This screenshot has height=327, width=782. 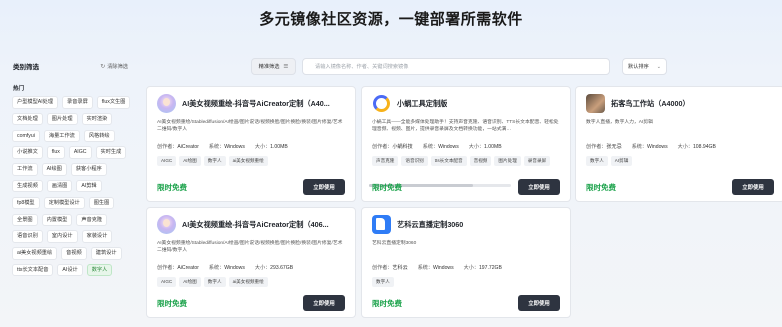 I want to click on category-tag: 生成视频, so click(x=27, y=186).